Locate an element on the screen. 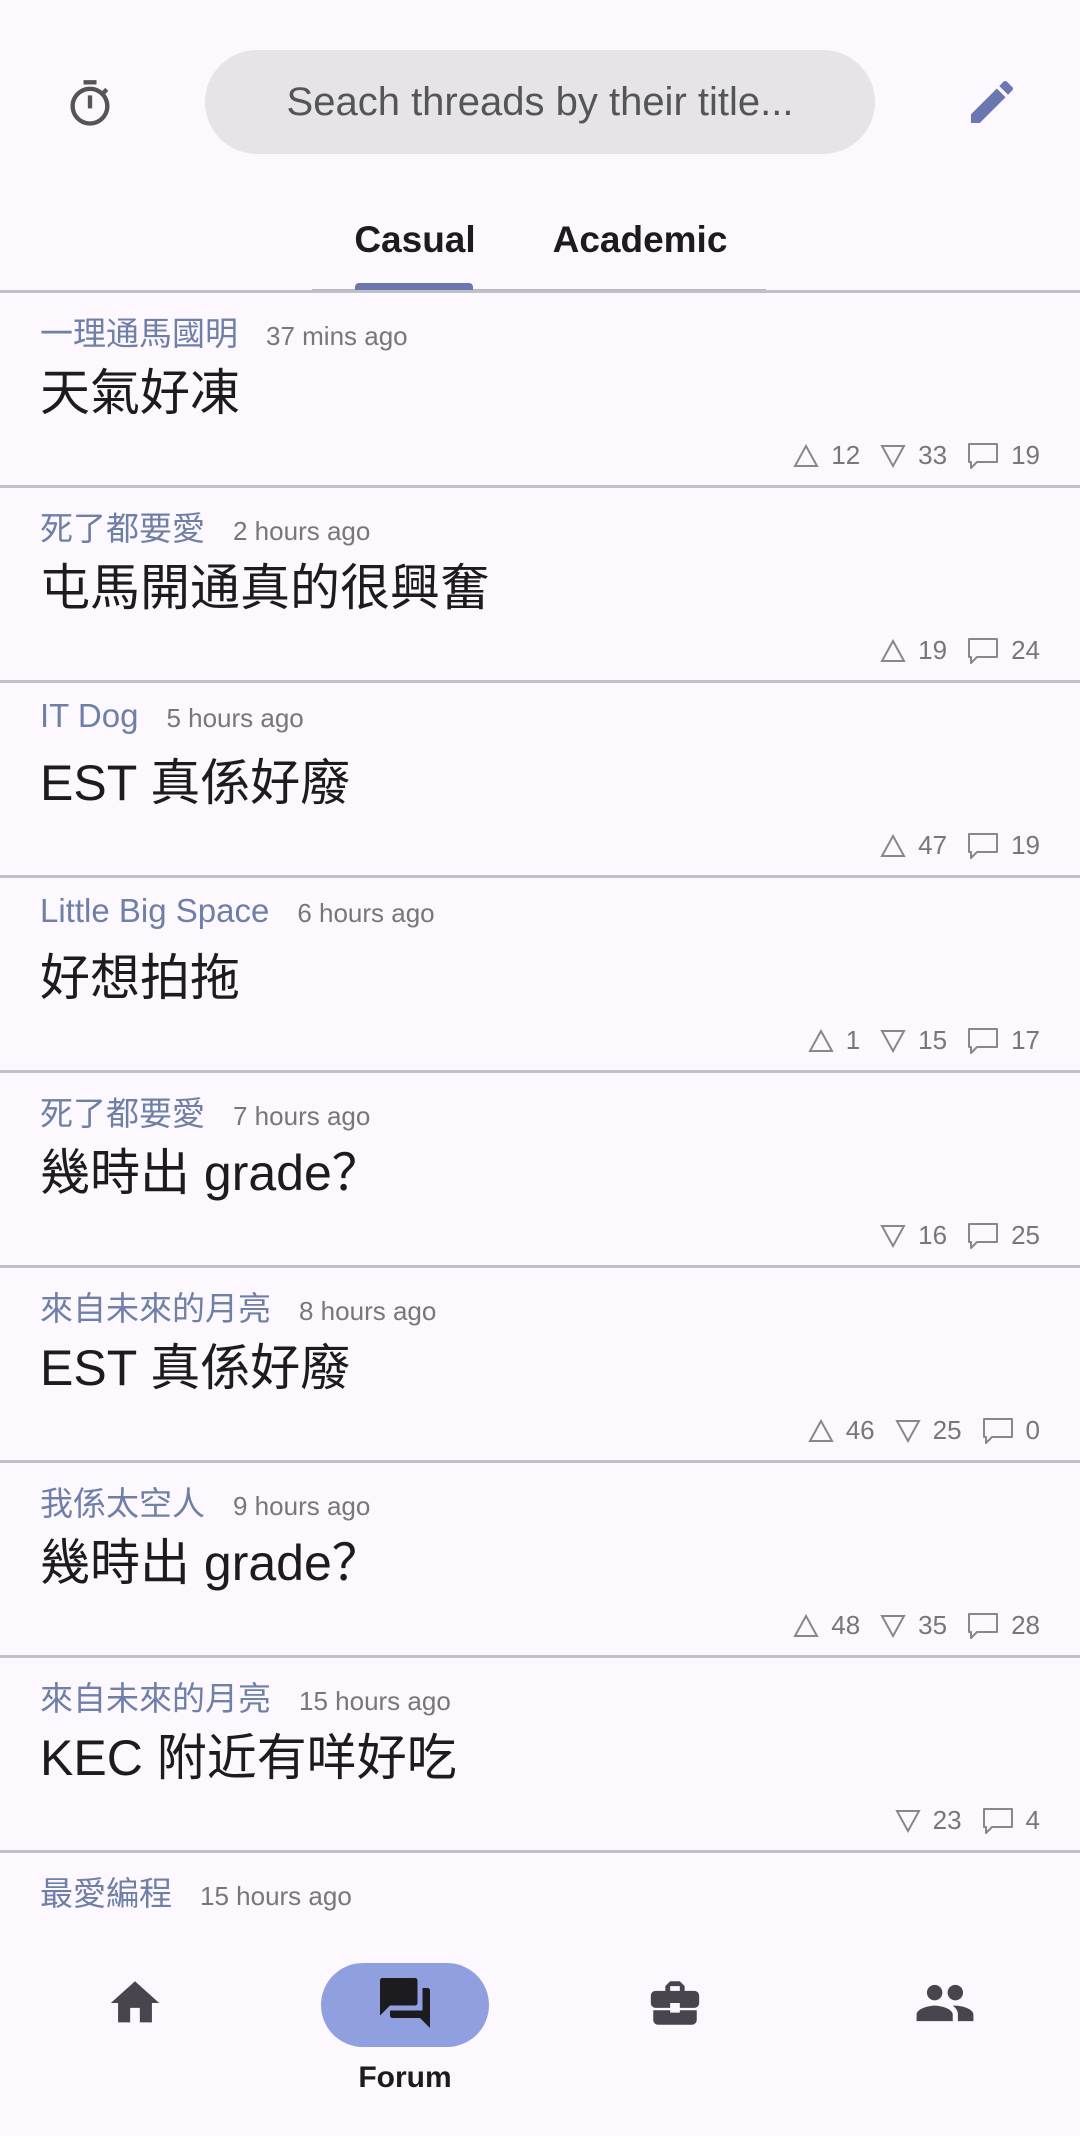 The width and height of the screenshot is (1080, 2136). nav-work is located at coordinates (675, 2038).